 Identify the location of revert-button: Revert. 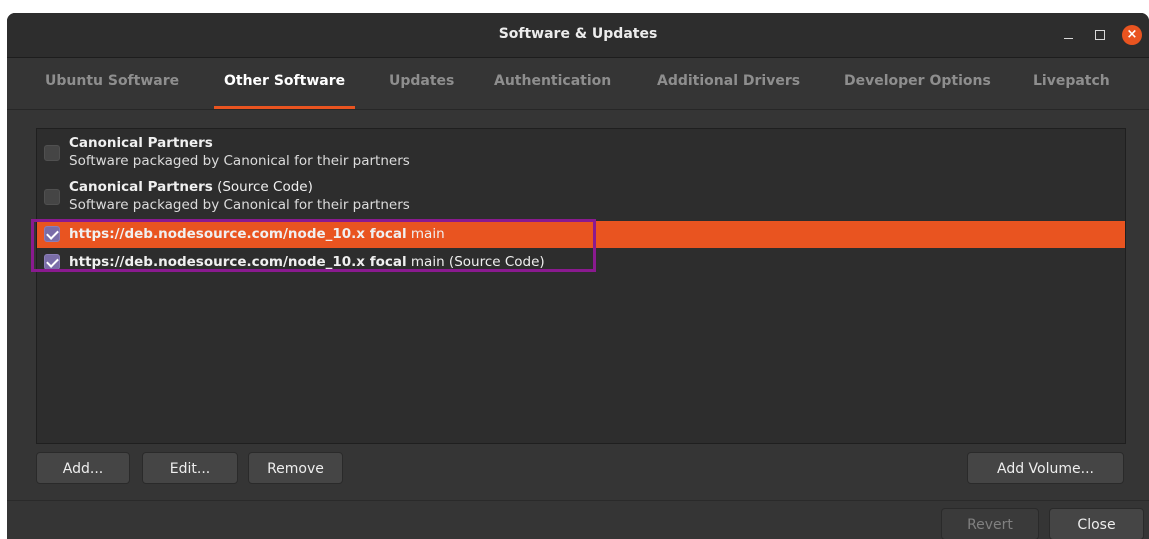
(990, 523).